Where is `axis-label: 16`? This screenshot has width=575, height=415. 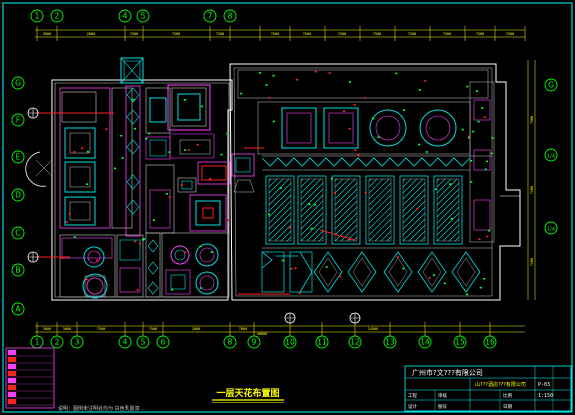 axis-label: 16 is located at coordinates (490, 342).